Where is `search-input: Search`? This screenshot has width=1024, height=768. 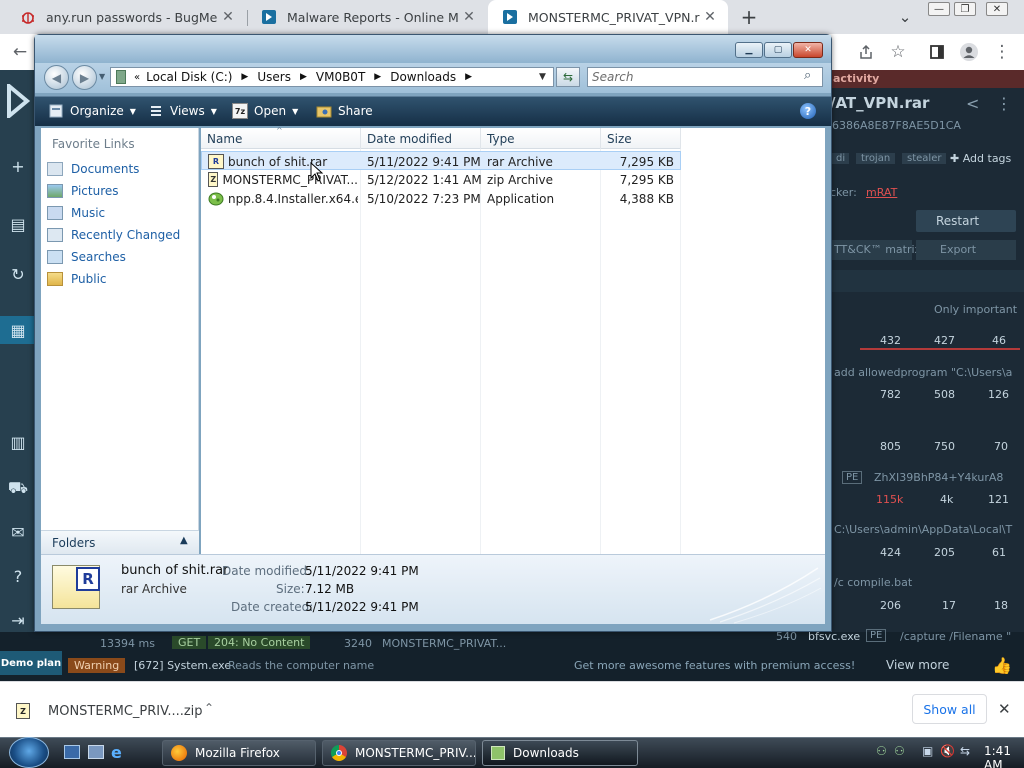
search-input: Search is located at coordinates (705, 77).